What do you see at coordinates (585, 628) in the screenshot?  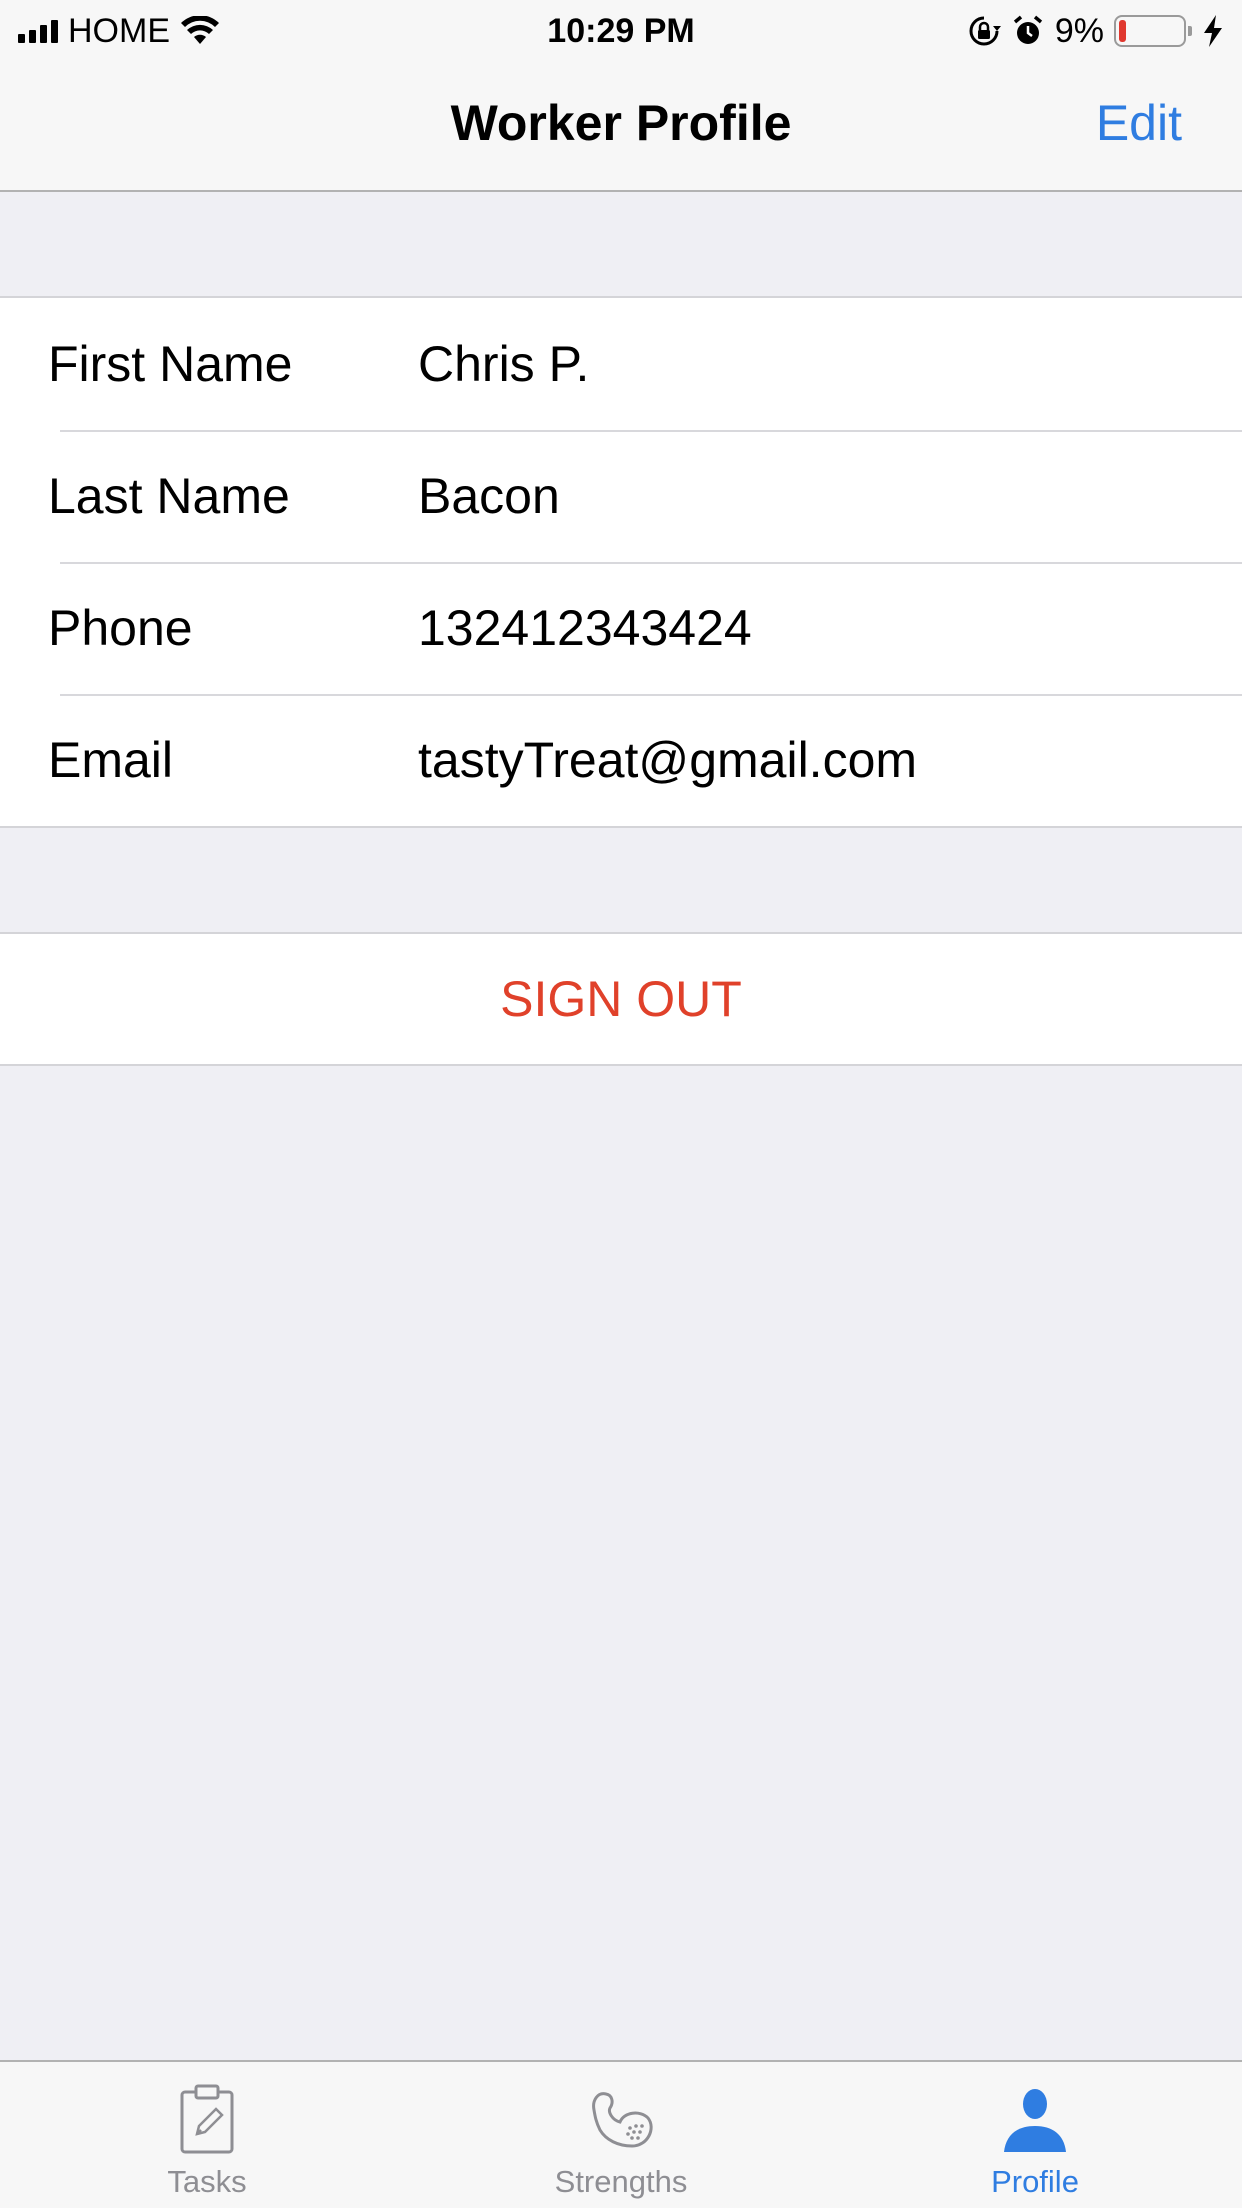 I see `phone-value: 132412343424` at bounding box center [585, 628].